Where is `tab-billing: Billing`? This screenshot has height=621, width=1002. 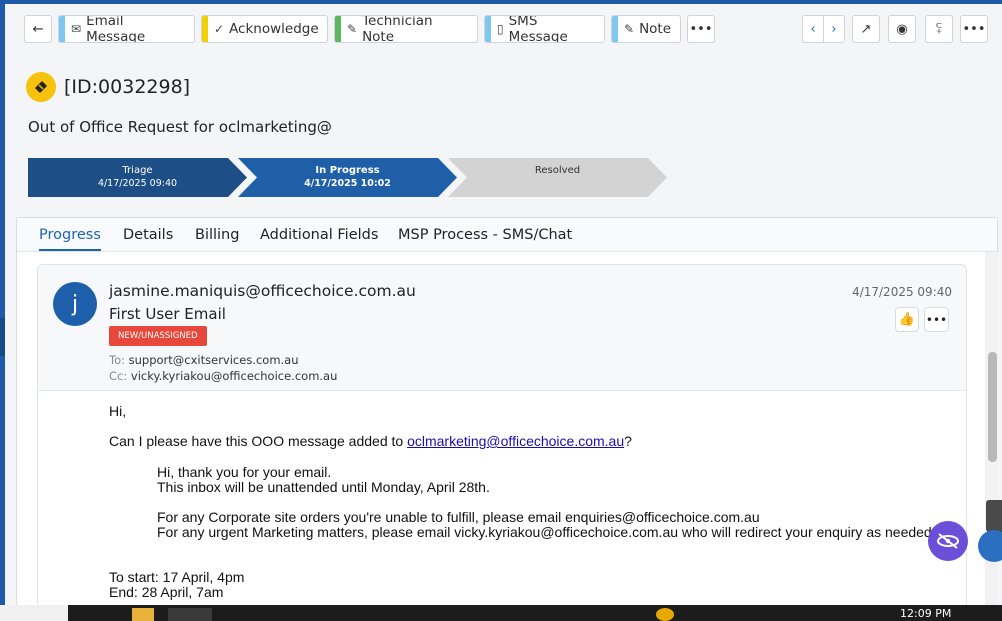 tab-billing: Billing is located at coordinates (217, 235).